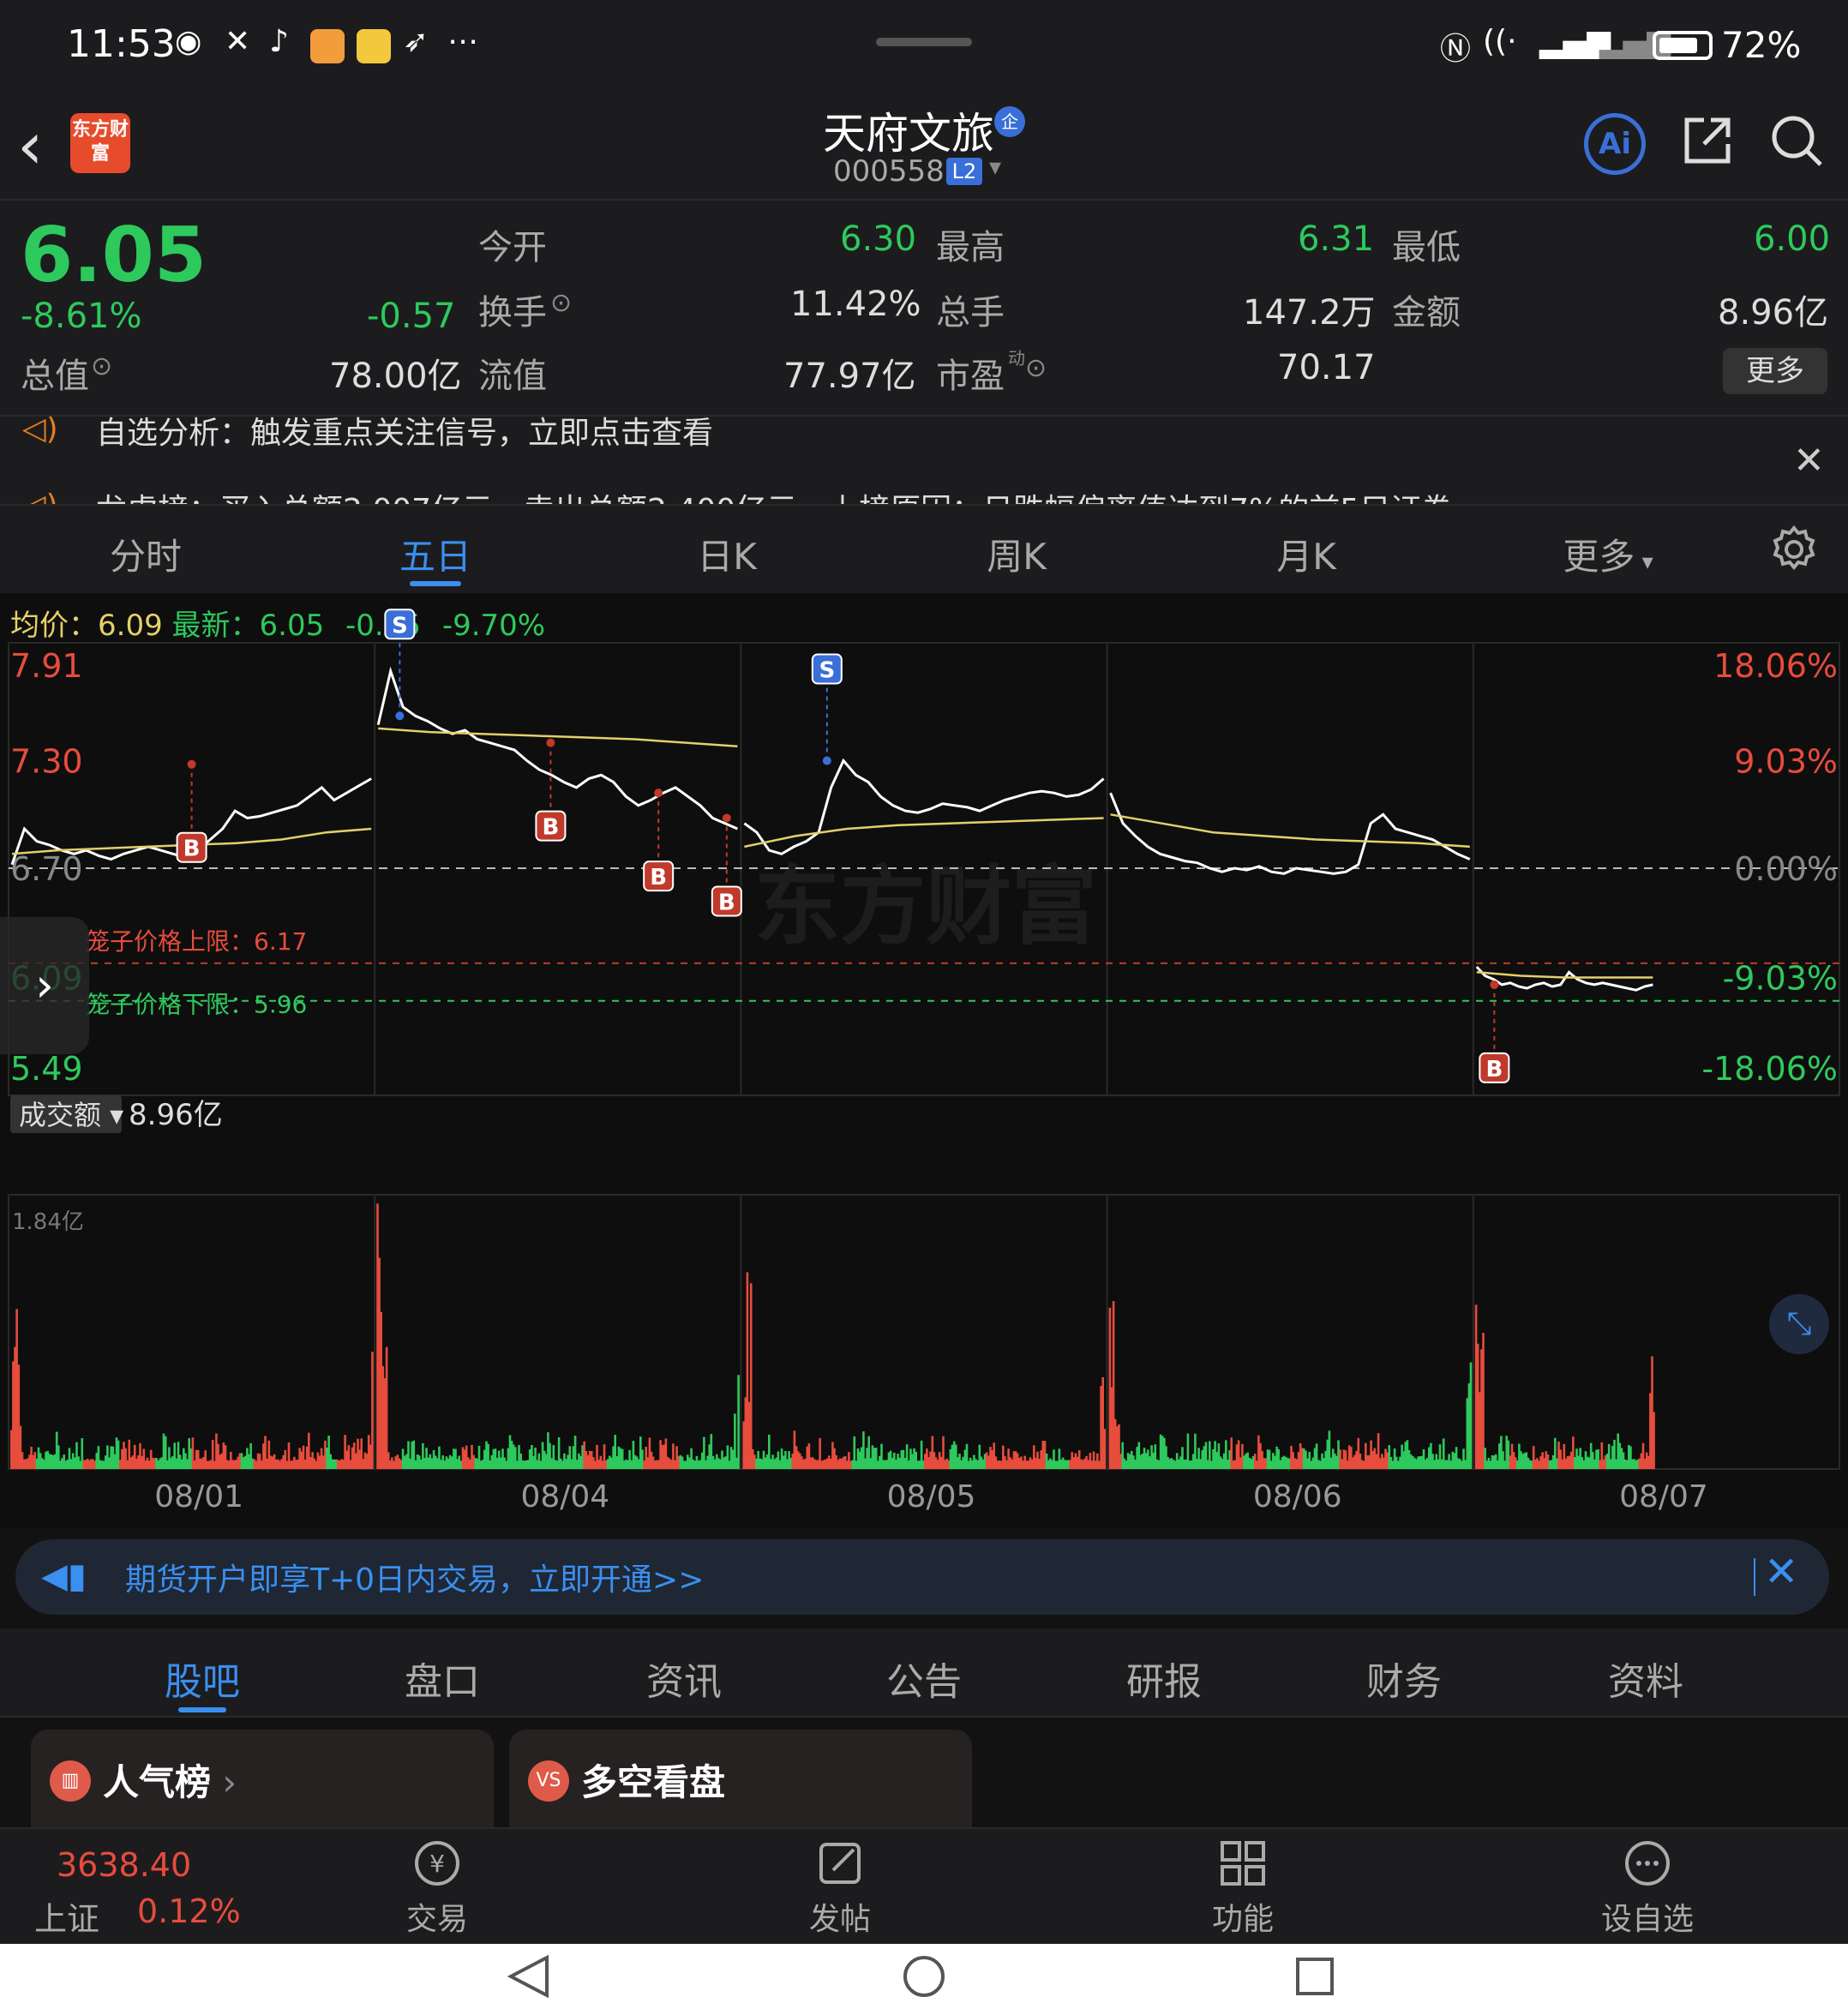 The height and width of the screenshot is (2009, 1848). What do you see at coordinates (1426, 247) in the screenshot?
I see `low-label: 最低` at bounding box center [1426, 247].